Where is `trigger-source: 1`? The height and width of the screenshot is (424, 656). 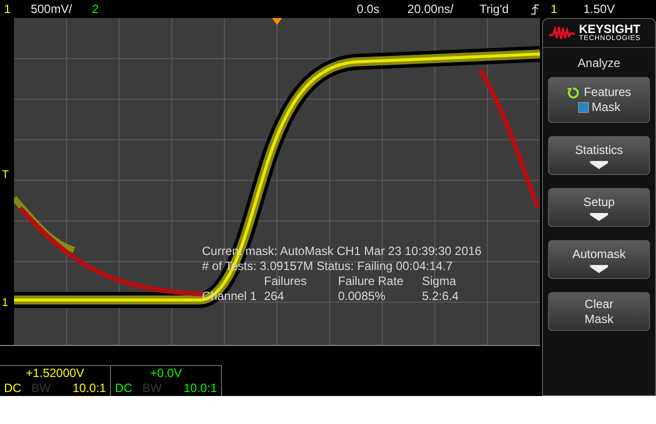 trigger-source: 1 is located at coordinates (554, 9).